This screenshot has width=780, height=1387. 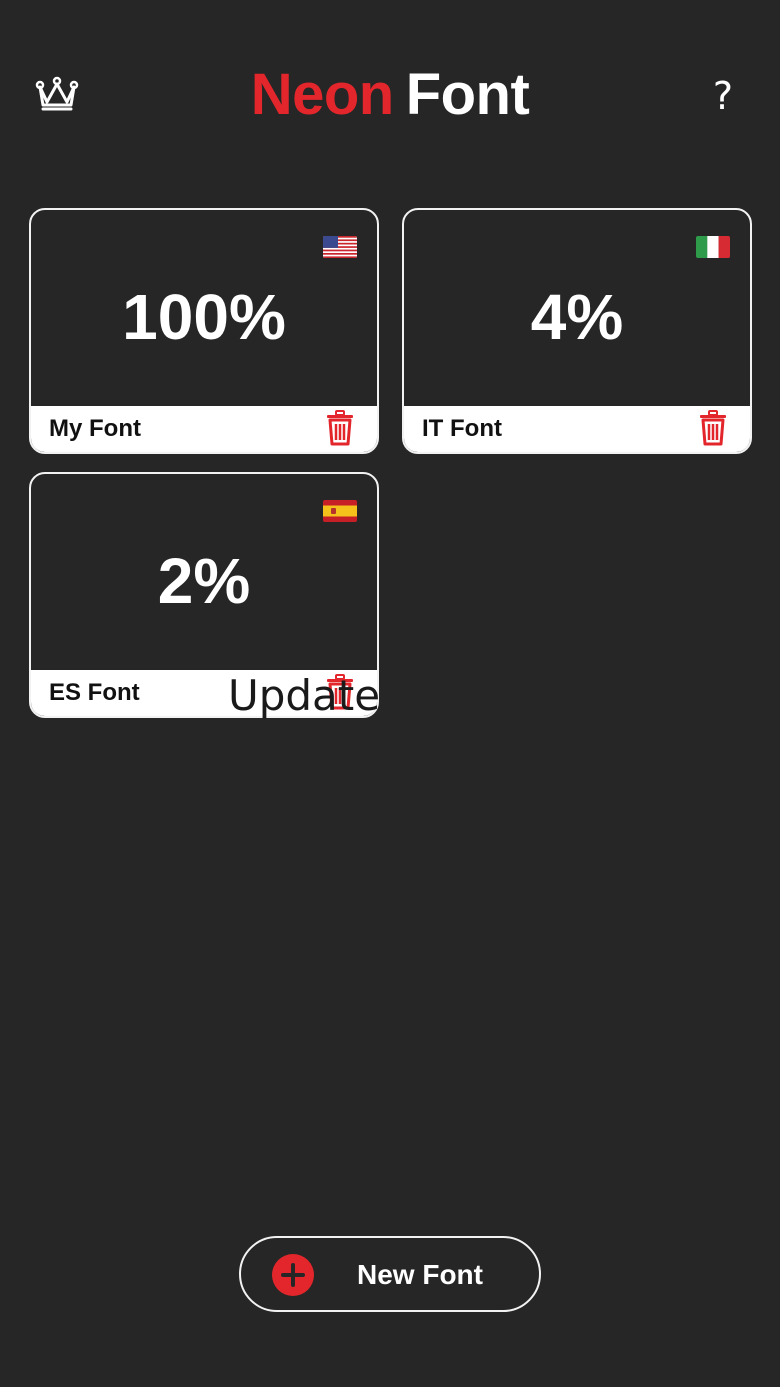 What do you see at coordinates (340, 247) in the screenshot?
I see `flag-us-icon` at bounding box center [340, 247].